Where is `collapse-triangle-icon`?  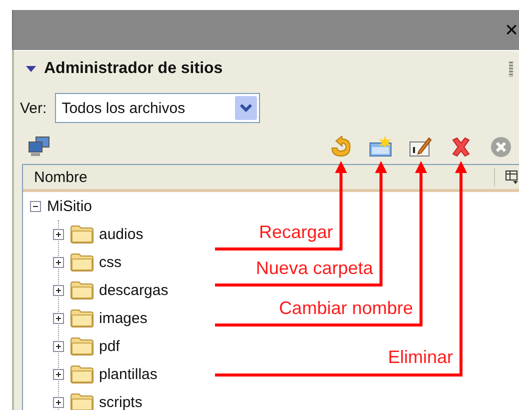 collapse-triangle-icon is located at coordinates (31, 68).